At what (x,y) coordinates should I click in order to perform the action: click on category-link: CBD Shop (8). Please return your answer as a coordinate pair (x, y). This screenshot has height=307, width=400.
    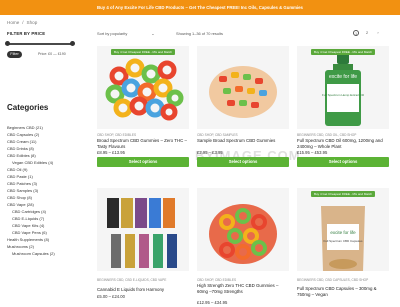
    Looking at the image, I should click on (47, 197).